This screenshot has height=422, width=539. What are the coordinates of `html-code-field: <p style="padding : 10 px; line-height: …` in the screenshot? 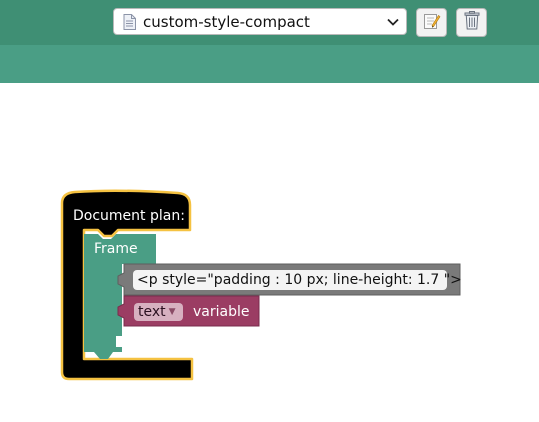 It's located at (297, 280).